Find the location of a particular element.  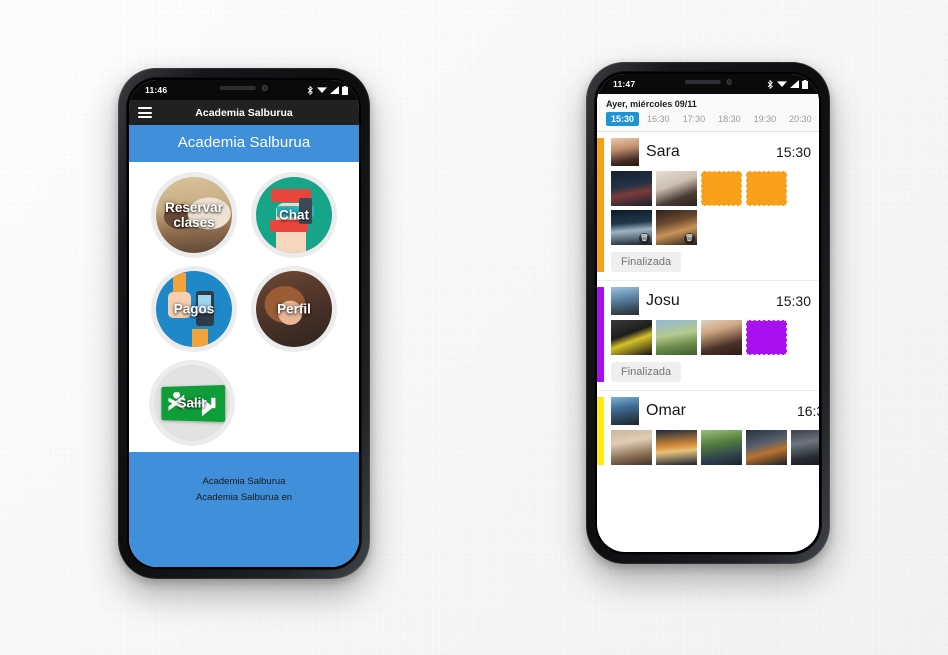

time-tab-2030: 20:30 is located at coordinates (800, 119).